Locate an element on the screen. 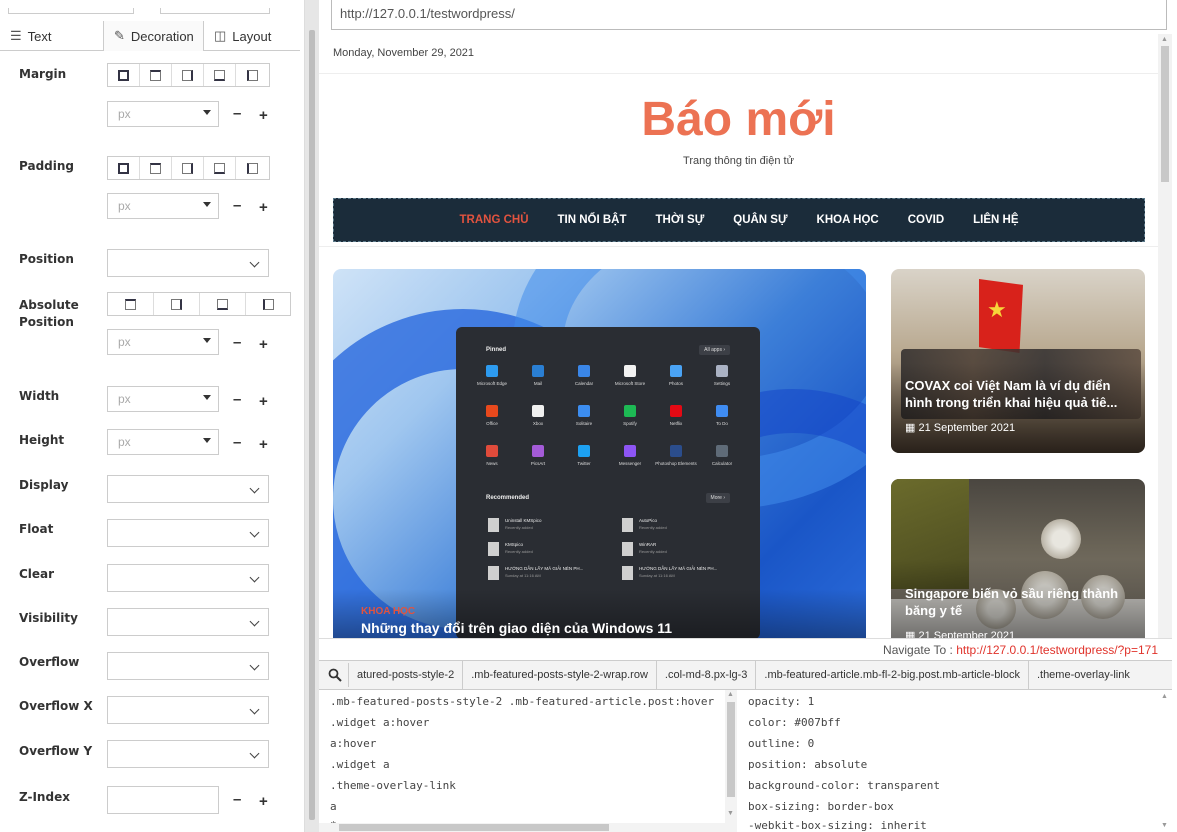  padding-right-toggle is located at coordinates (188, 168).